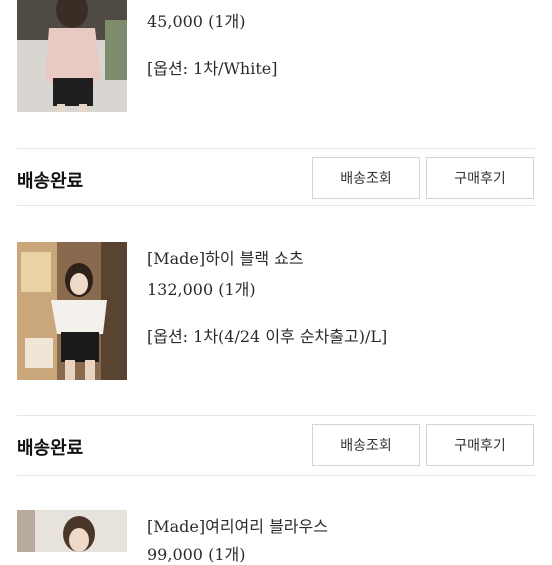 Image resolution: width=552 pixels, height=565 pixels. I want to click on product-price: 132,000 (1개), so click(201, 289).